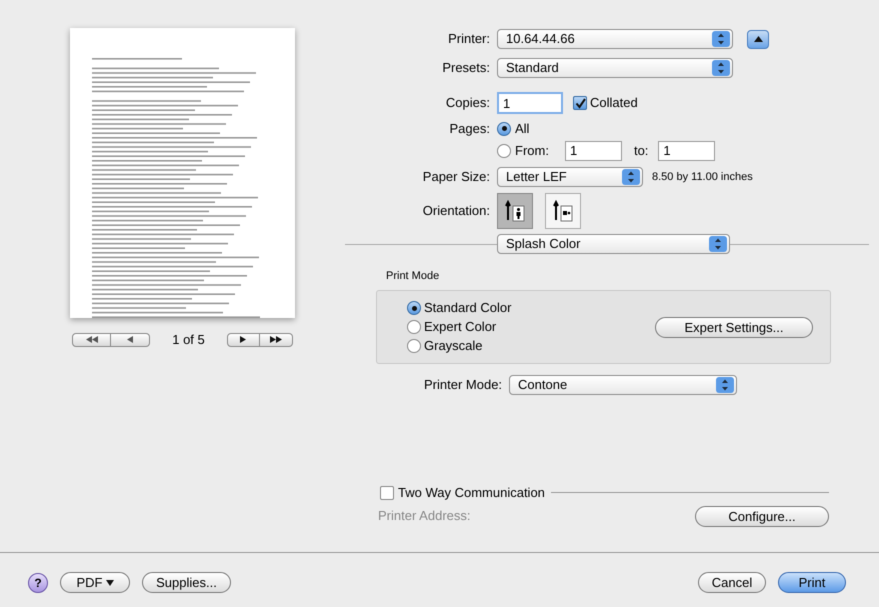 This screenshot has height=607, width=879. What do you see at coordinates (593, 150) in the screenshot?
I see `from-page-field: 1` at bounding box center [593, 150].